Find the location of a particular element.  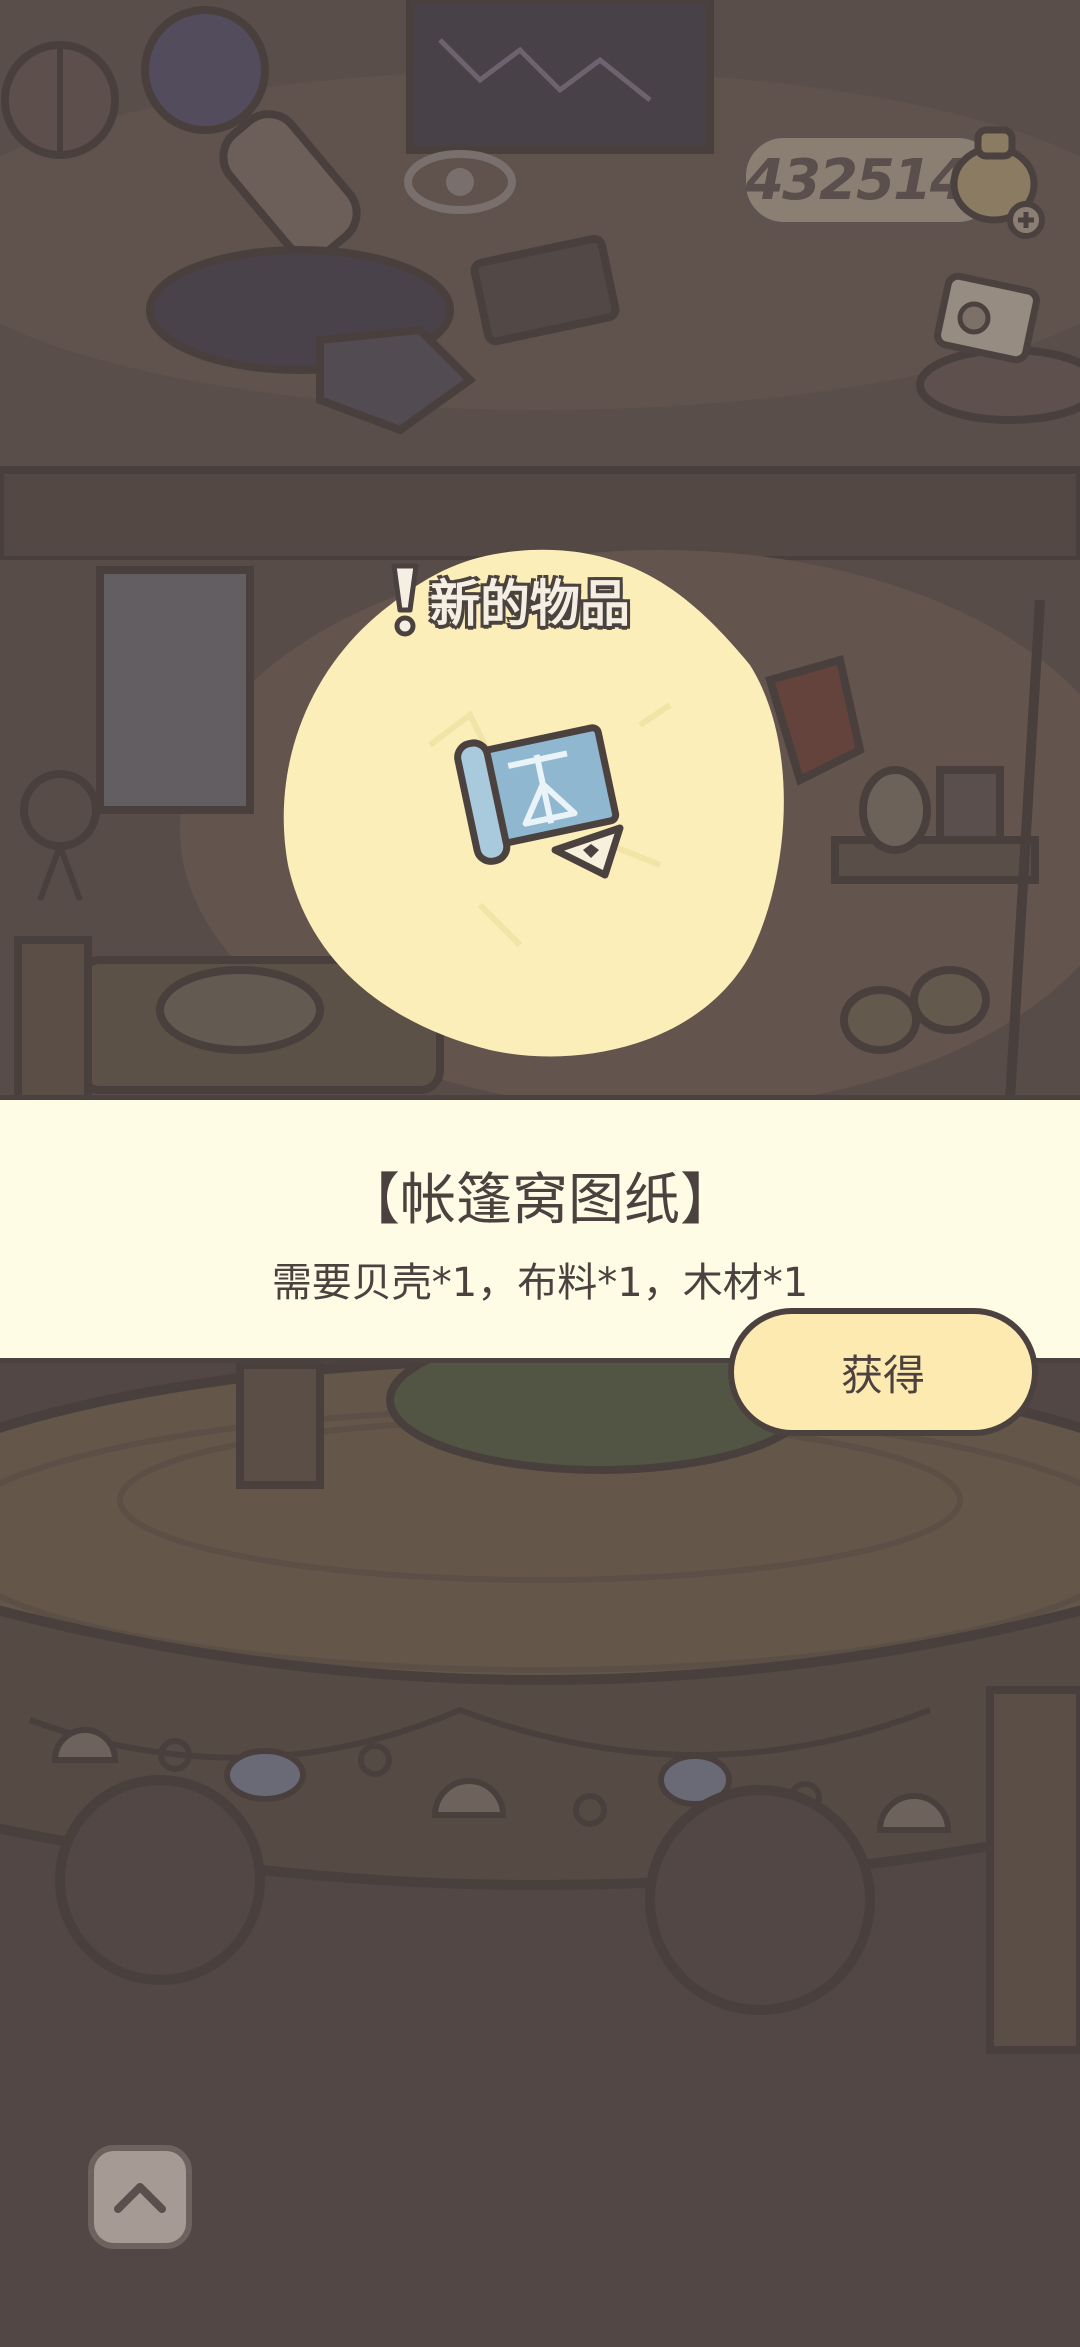

exclamation-icon is located at coordinates (405, 600).